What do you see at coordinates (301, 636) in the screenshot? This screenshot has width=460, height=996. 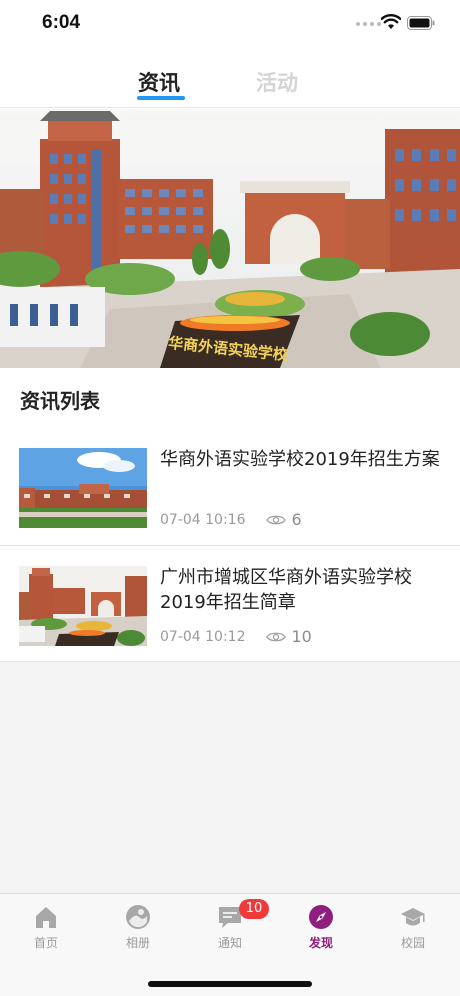 I see `news-views: 10` at bounding box center [301, 636].